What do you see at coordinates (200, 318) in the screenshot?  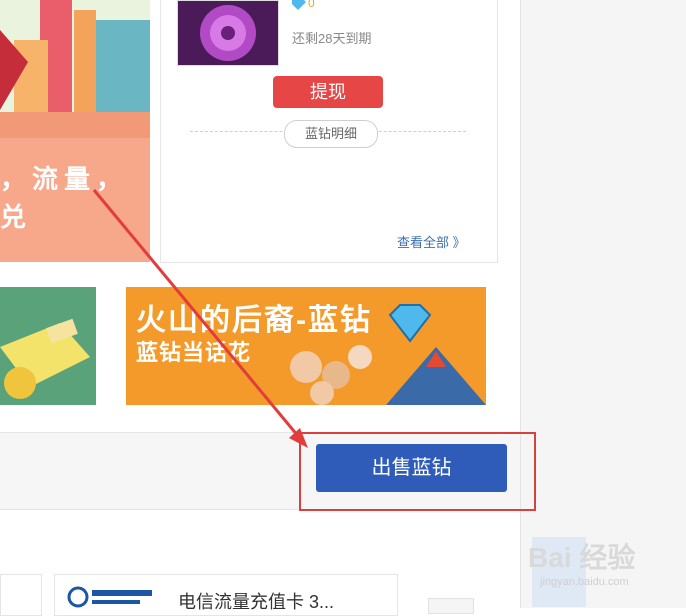 I see `annotation-arrow` at bounding box center [200, 318].